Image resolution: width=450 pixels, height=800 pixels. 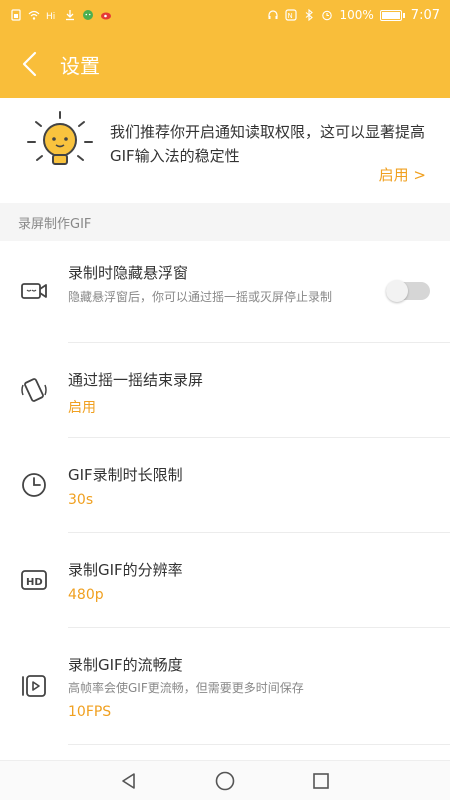 What do you see at coordinates (402, 174) in the screenshot?
I see `banner-enable-link: 启用 >` at bounding box center [402, 174].